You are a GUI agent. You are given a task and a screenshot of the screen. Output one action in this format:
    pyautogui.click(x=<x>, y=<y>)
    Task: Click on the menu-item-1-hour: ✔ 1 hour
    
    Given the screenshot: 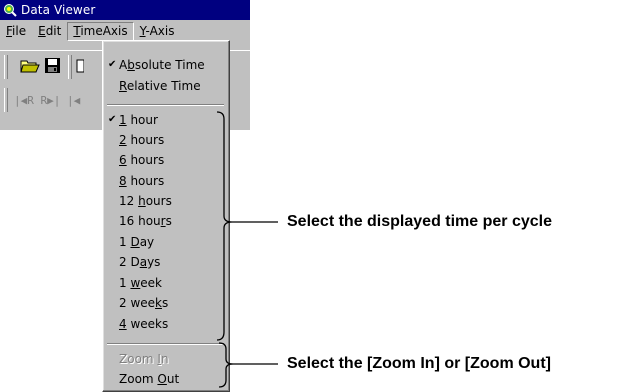 What is the action you would take?
    pyautogui.click(x=166, y=120)
    